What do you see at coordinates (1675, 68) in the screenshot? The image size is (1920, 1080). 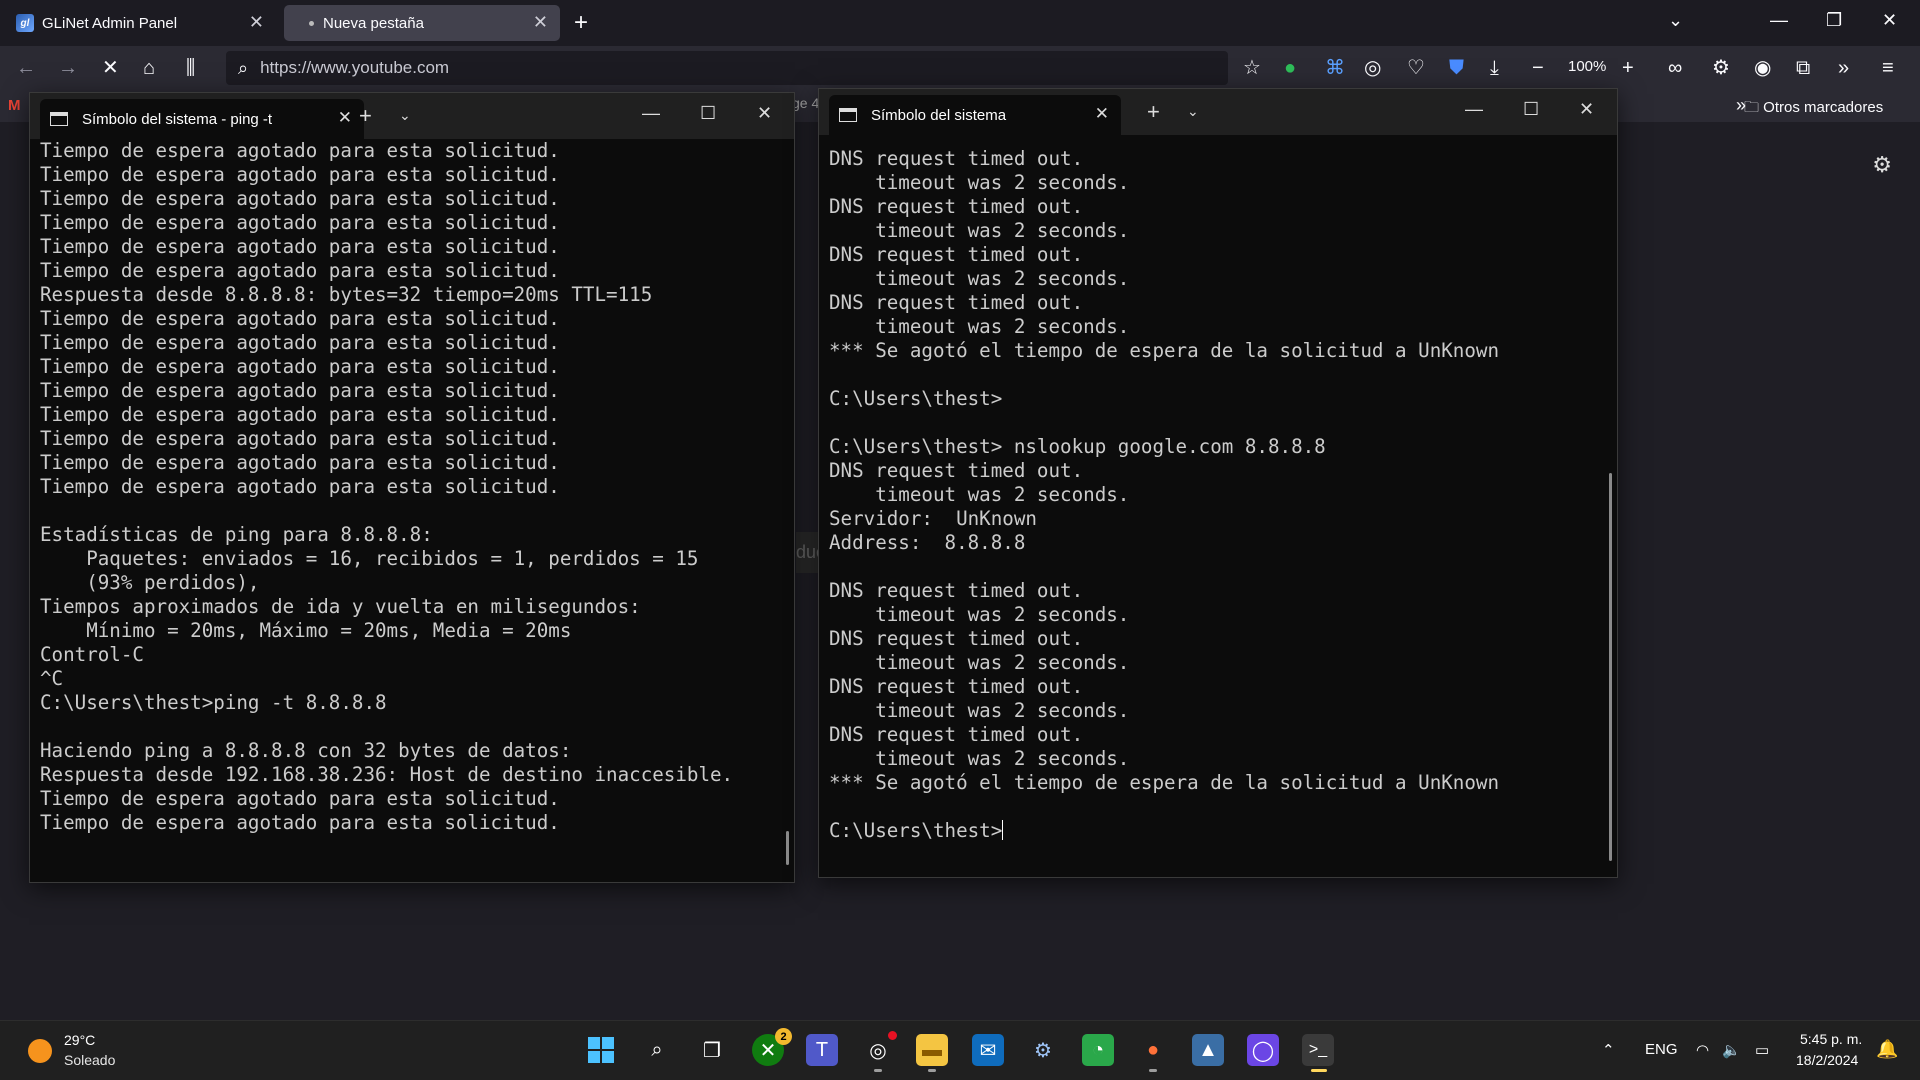 I see `private-mask-icon: ∞` at bounding box center [1675, 68].